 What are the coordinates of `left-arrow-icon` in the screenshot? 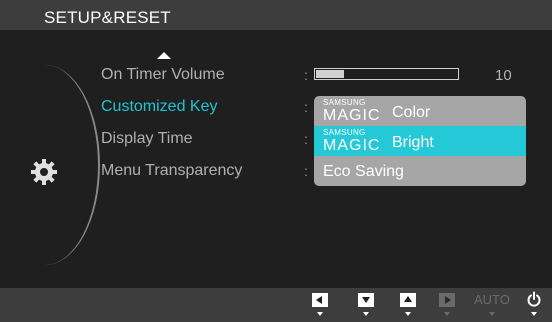 It's located at (319, 300).